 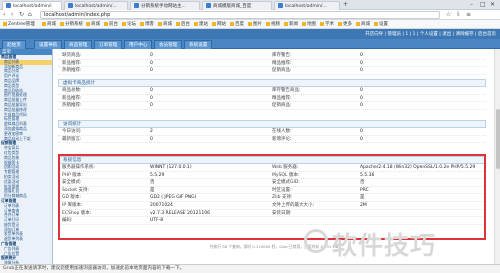 What do you see at coordinates (272, 83) in the screenshot?
I see `section-title: 虚拟卡商品统计` at bounding box center [272, 83].